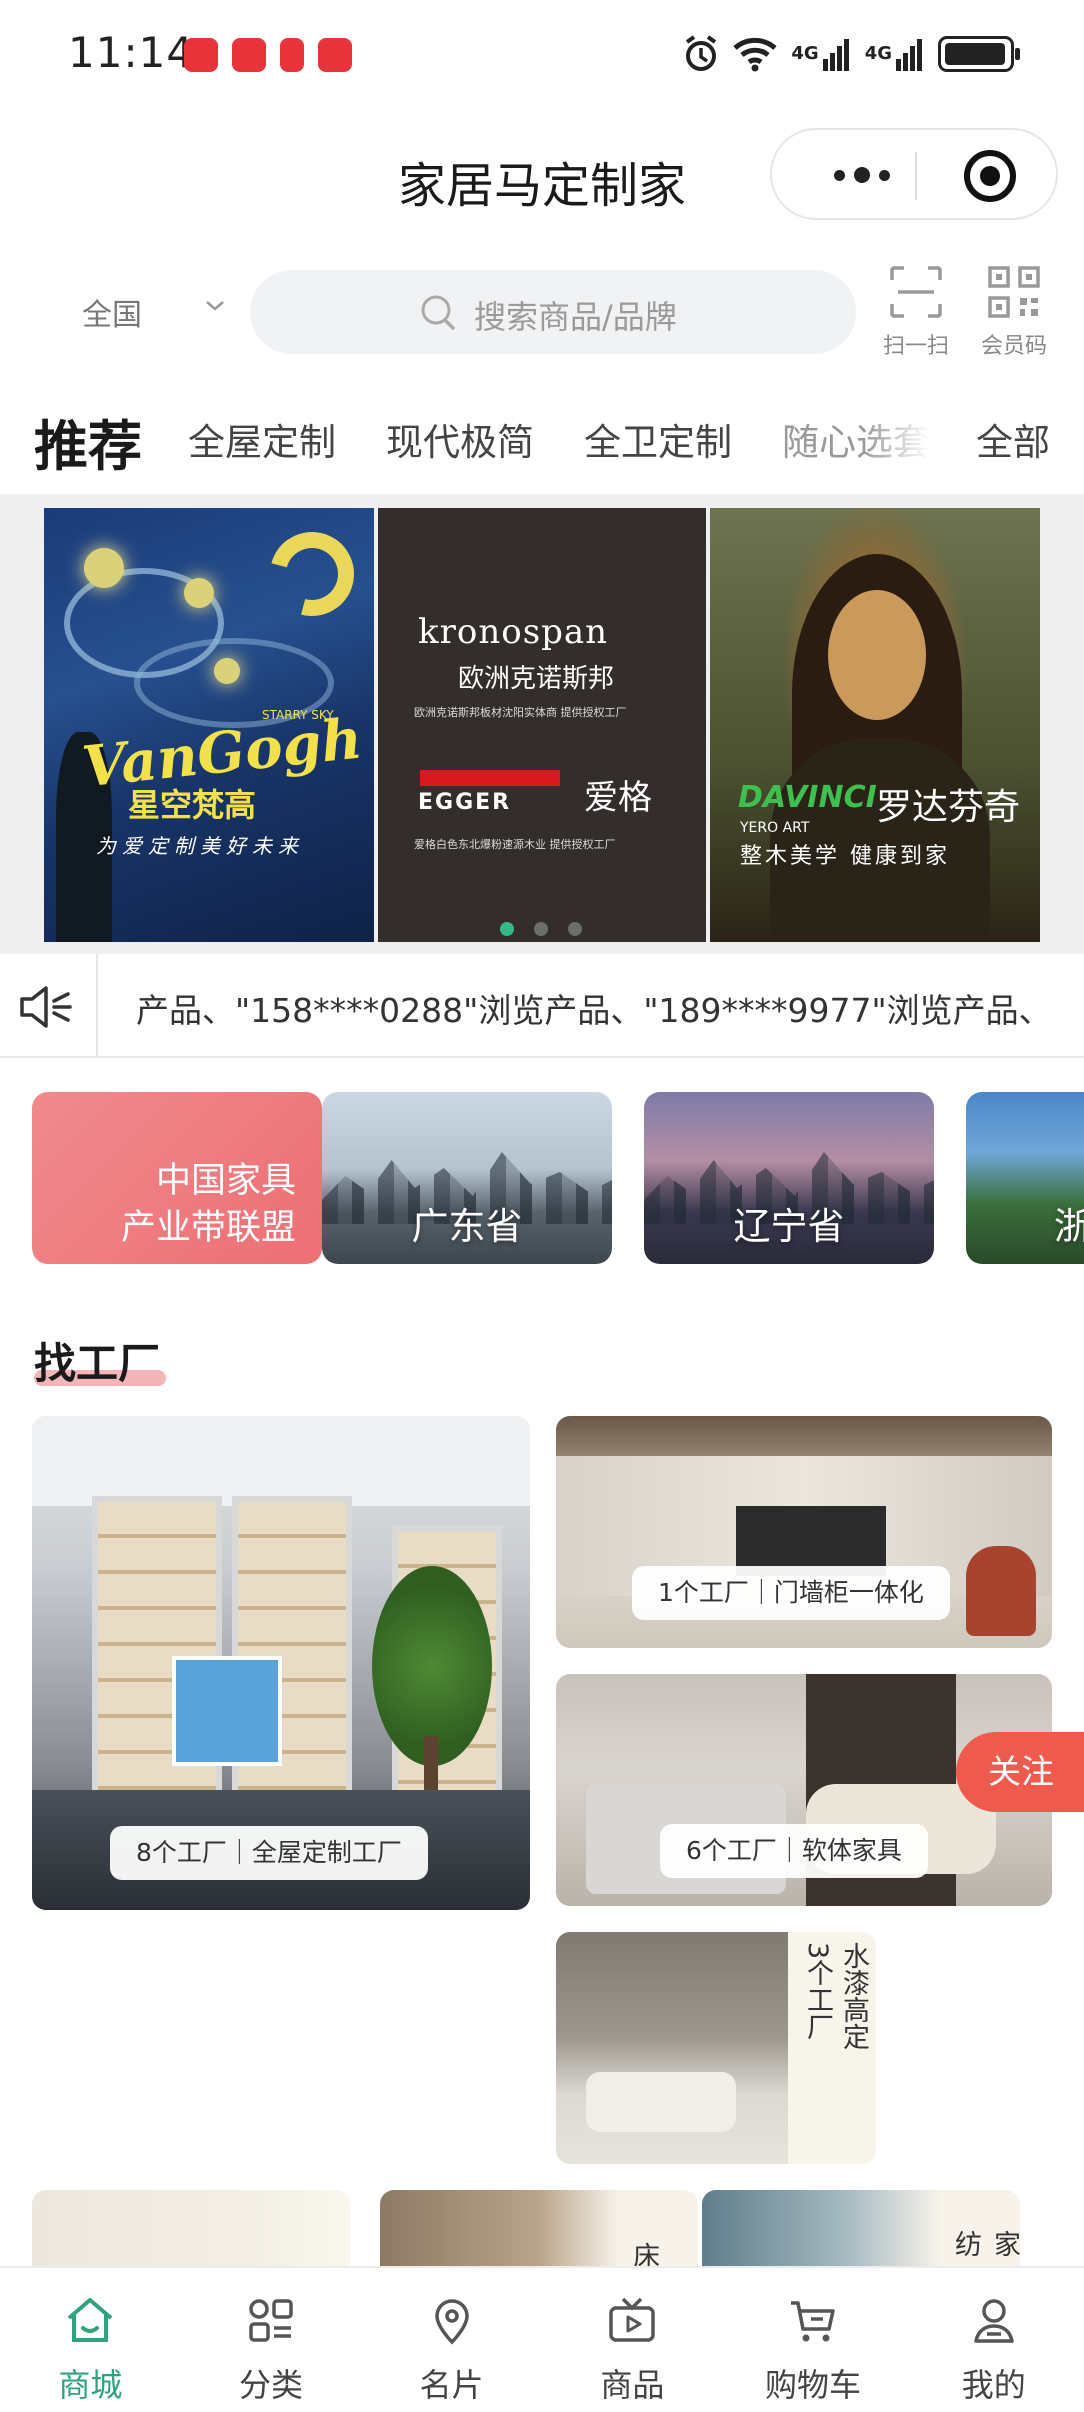  Describe the element at coordinates (269, 1853) in the screenshot. I see `factory-pill: 8个工厂｜全屋定制工厂` at that location.